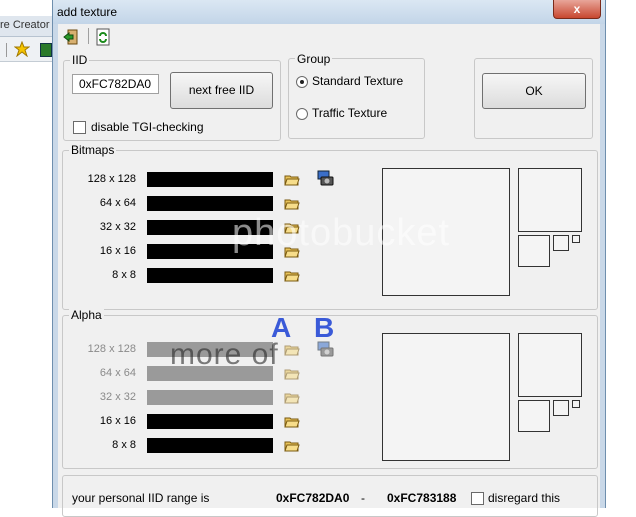 The height and width of the screenshot is (517, 636). I want to click on next-free-iid-button: next free IID, so click(221, 90).